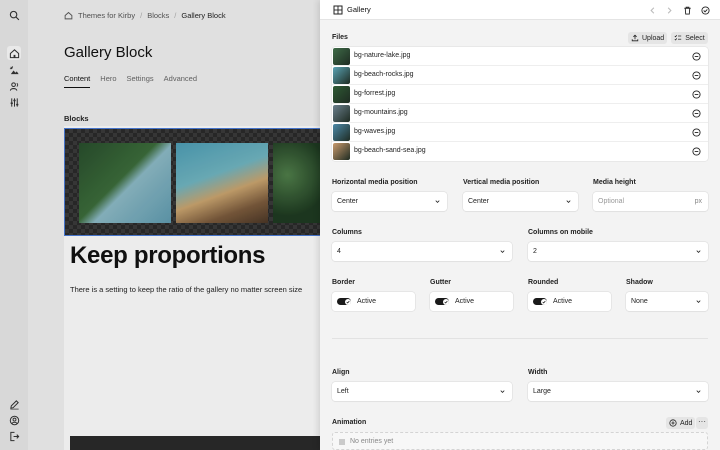 The height and width of the screenshot is (450, 720). I want to click on upload-button: Upload, so click(648, 38).